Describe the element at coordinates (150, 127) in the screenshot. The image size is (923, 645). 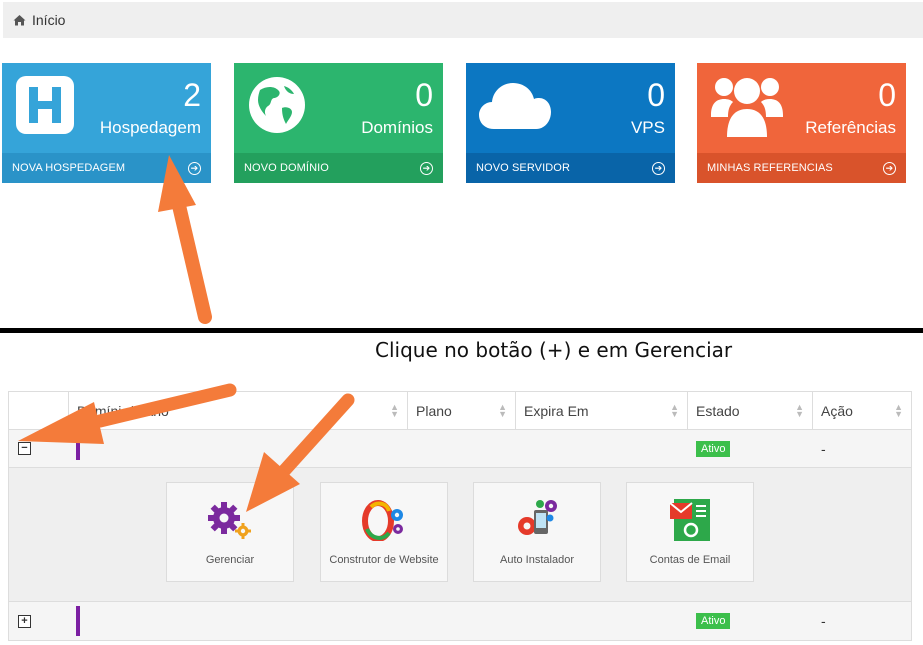
I see `tile-name: Hospedagem` at that location.